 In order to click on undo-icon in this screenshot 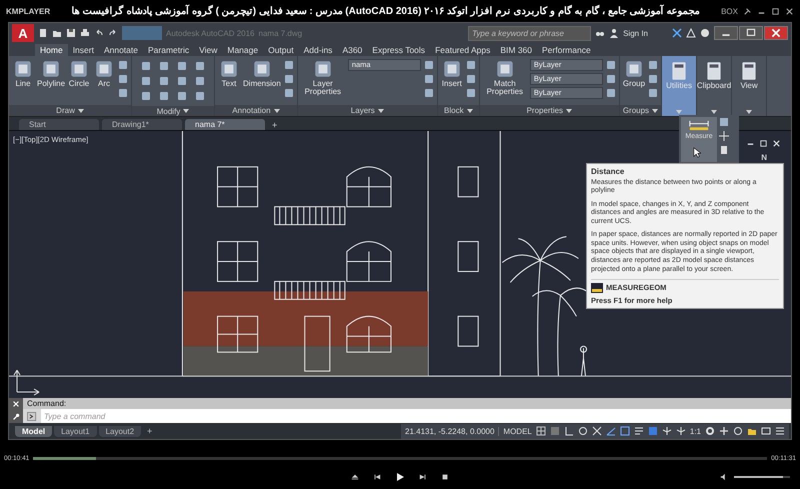, I will do `click(99, 33)`.